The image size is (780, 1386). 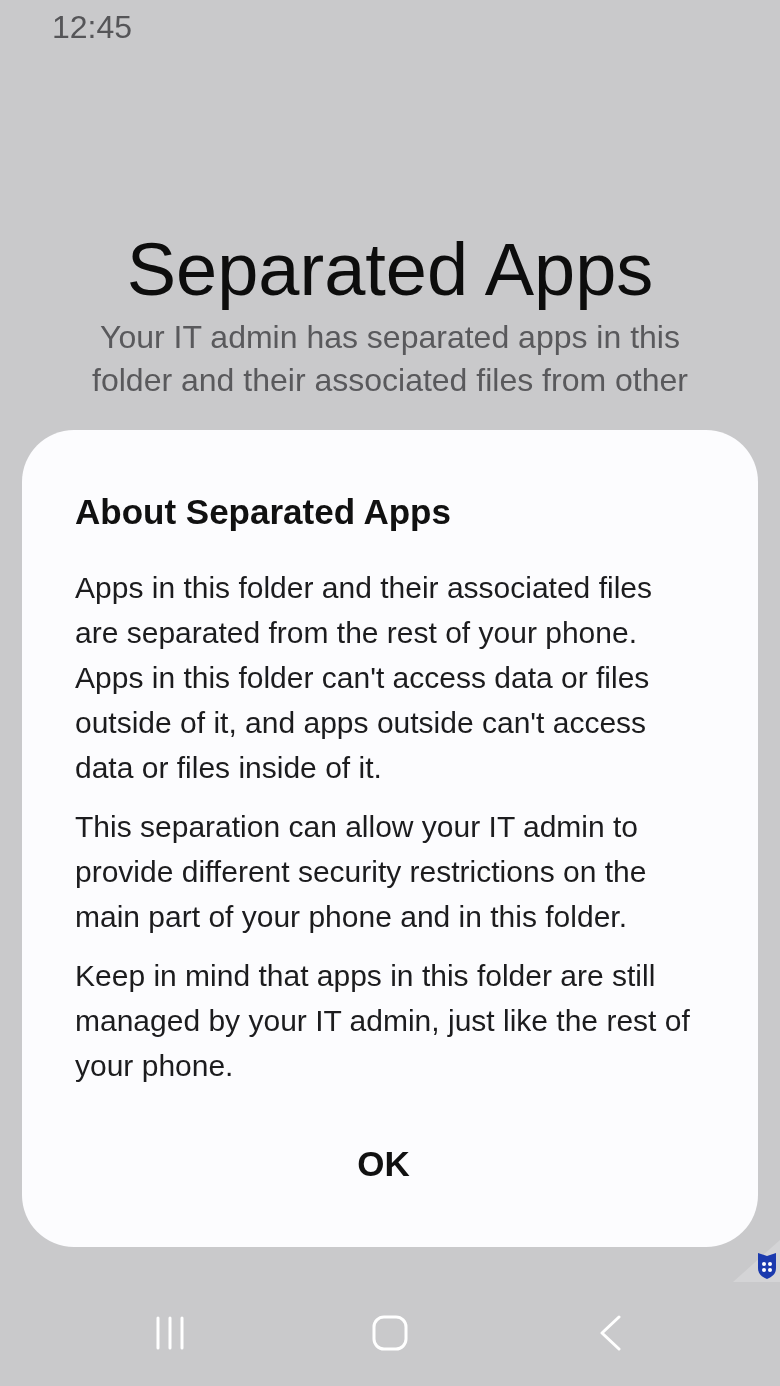 I want to click on ok-button: OK, so click(x=383, y=1164).